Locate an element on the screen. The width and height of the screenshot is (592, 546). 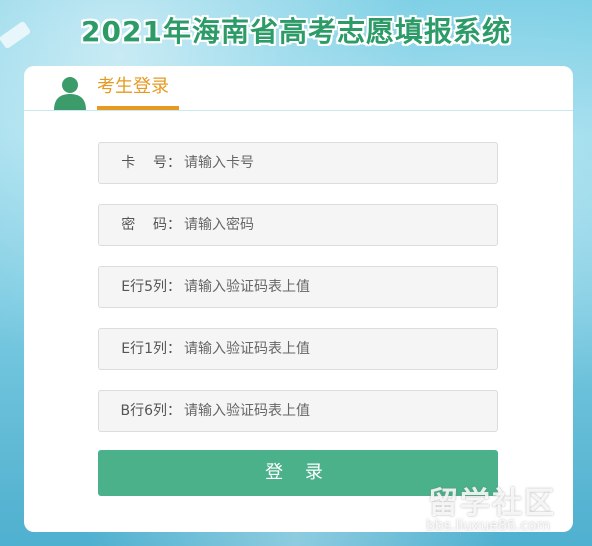
password-field: 密 码： is located at coordinates (298, 225).